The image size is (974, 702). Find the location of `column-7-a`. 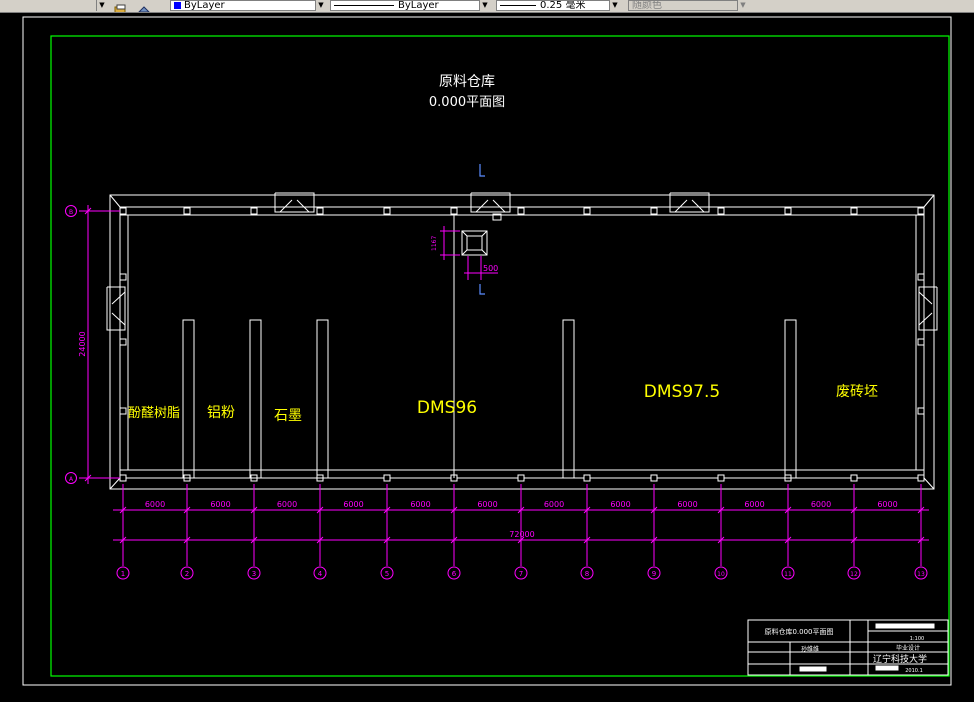

column-7-a is located at coordinates (521, 478).